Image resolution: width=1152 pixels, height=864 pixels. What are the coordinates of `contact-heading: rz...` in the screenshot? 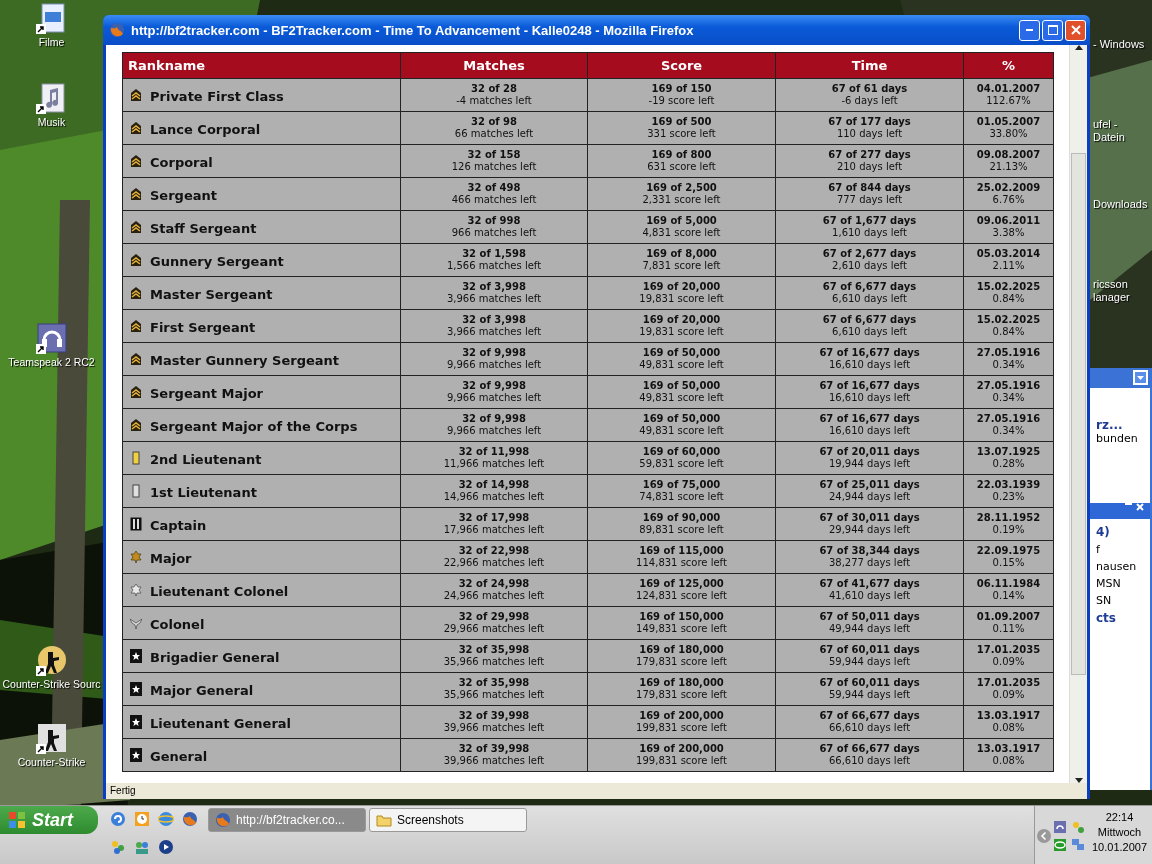 It's located at (1110, 425).